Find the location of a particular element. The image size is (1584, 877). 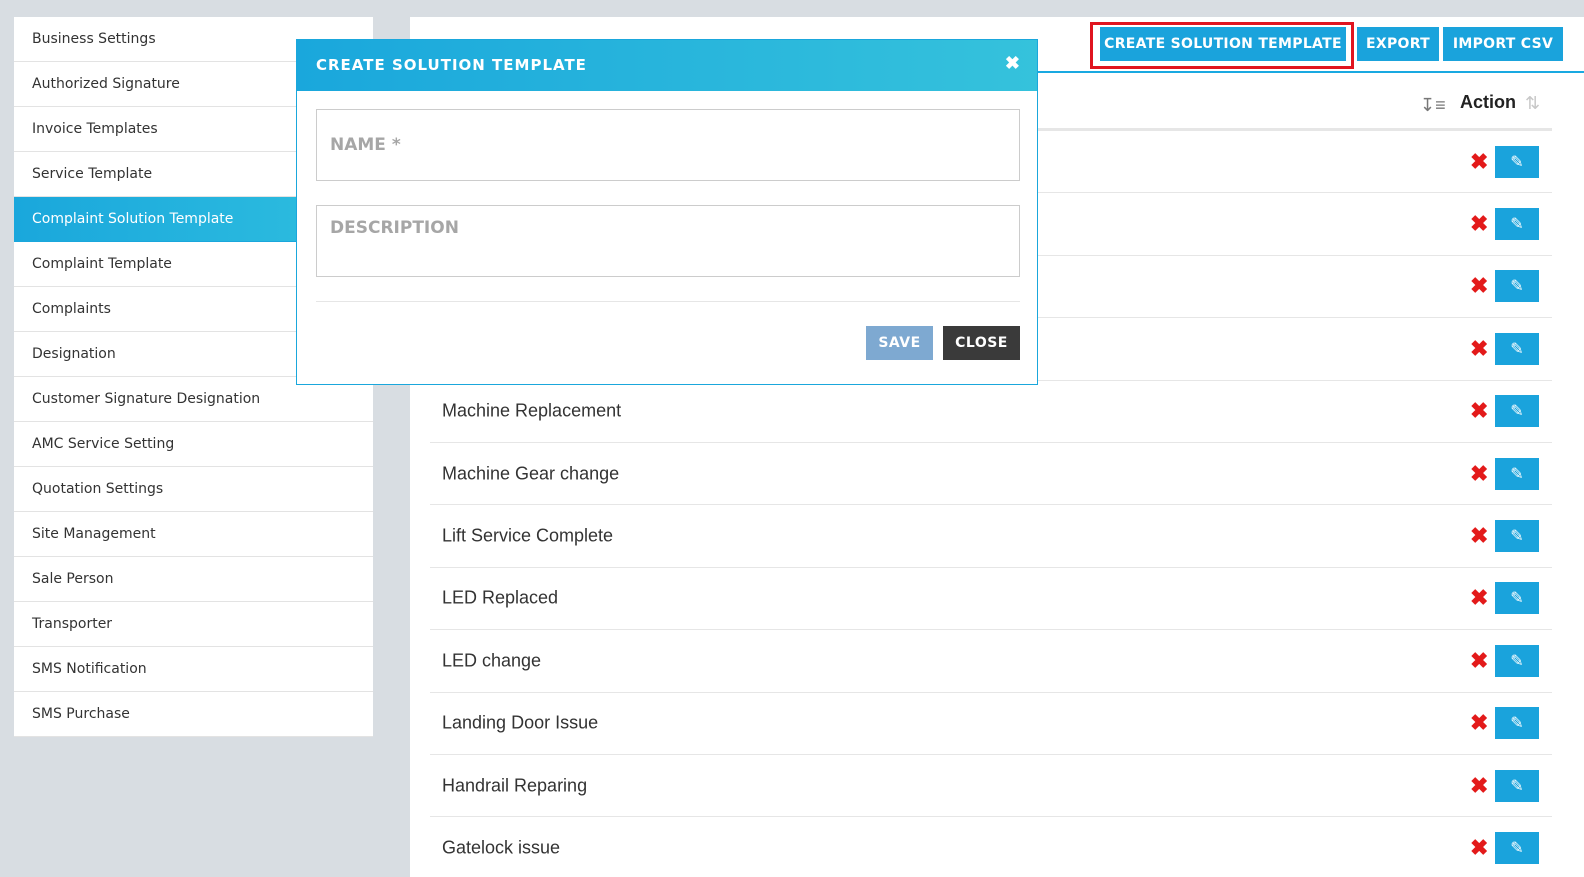

row-name: Landing Door Issue is located at coordinates (520, 722).